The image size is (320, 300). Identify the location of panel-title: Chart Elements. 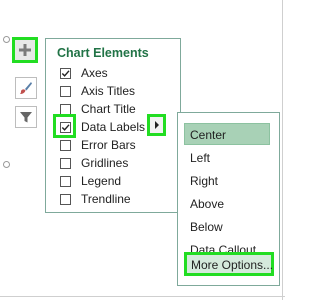
(103, 53).